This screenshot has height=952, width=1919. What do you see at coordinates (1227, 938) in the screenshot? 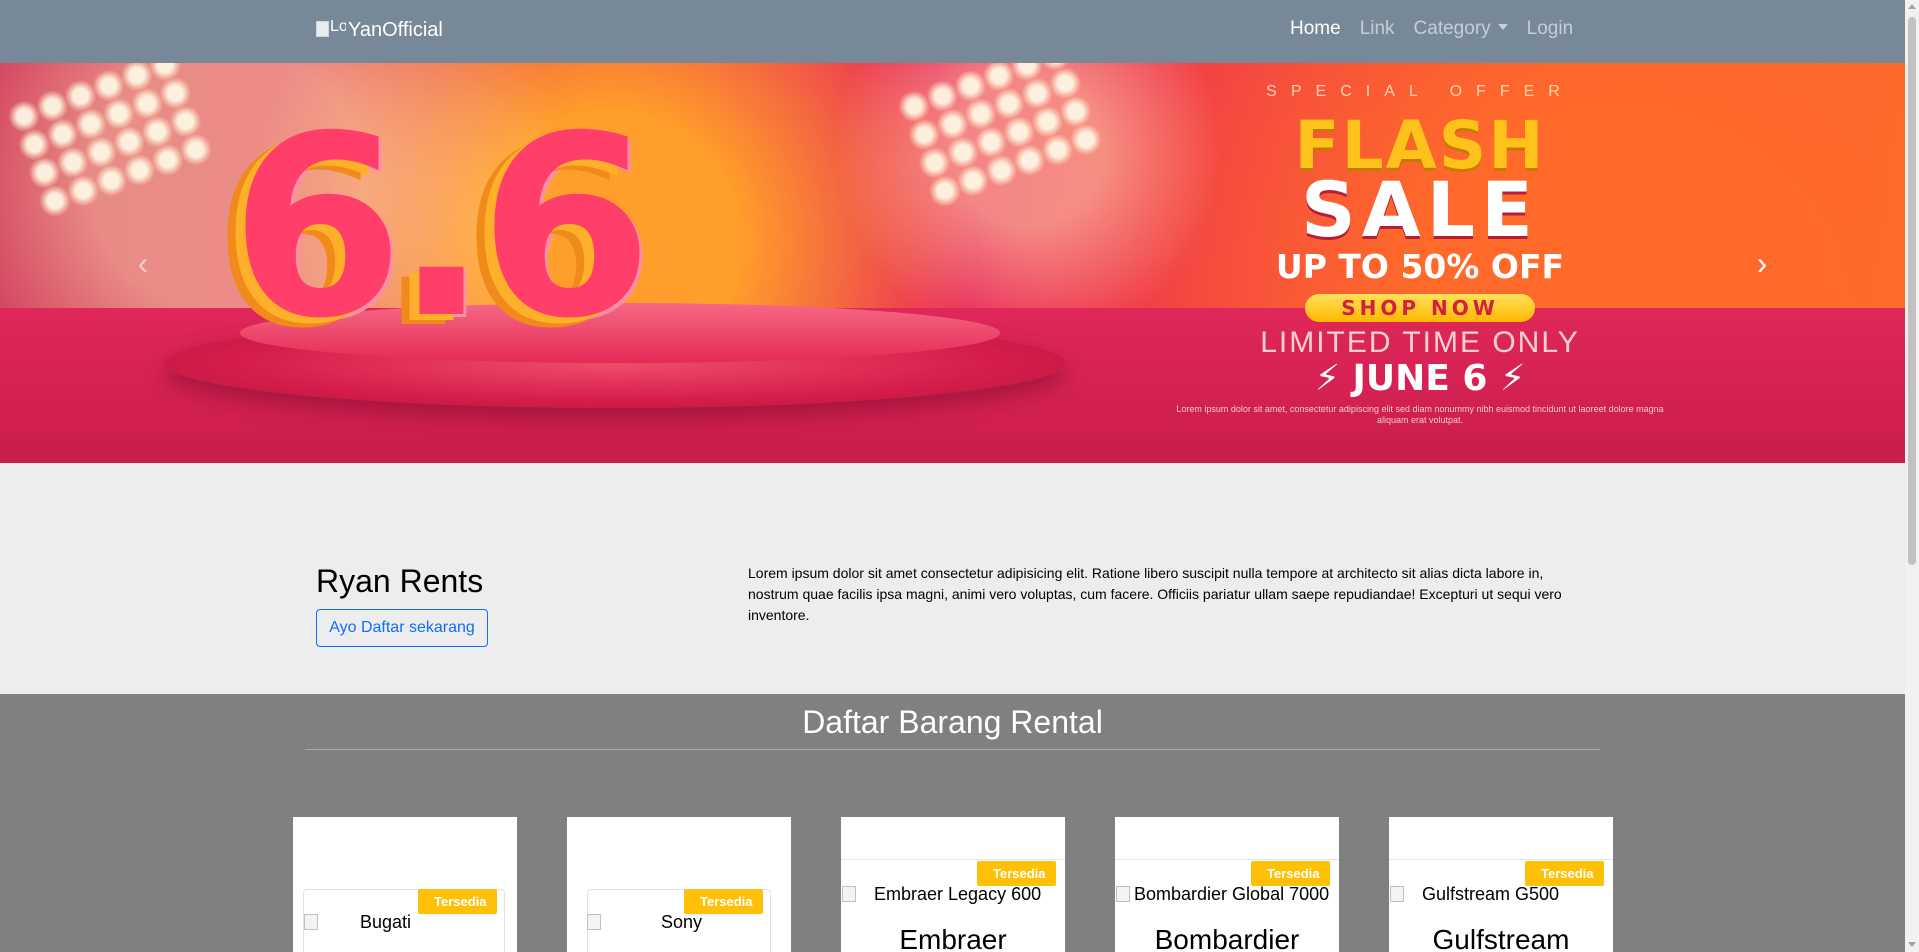
I see `card-title: Bombardier` at bounding box center [1227, 938].